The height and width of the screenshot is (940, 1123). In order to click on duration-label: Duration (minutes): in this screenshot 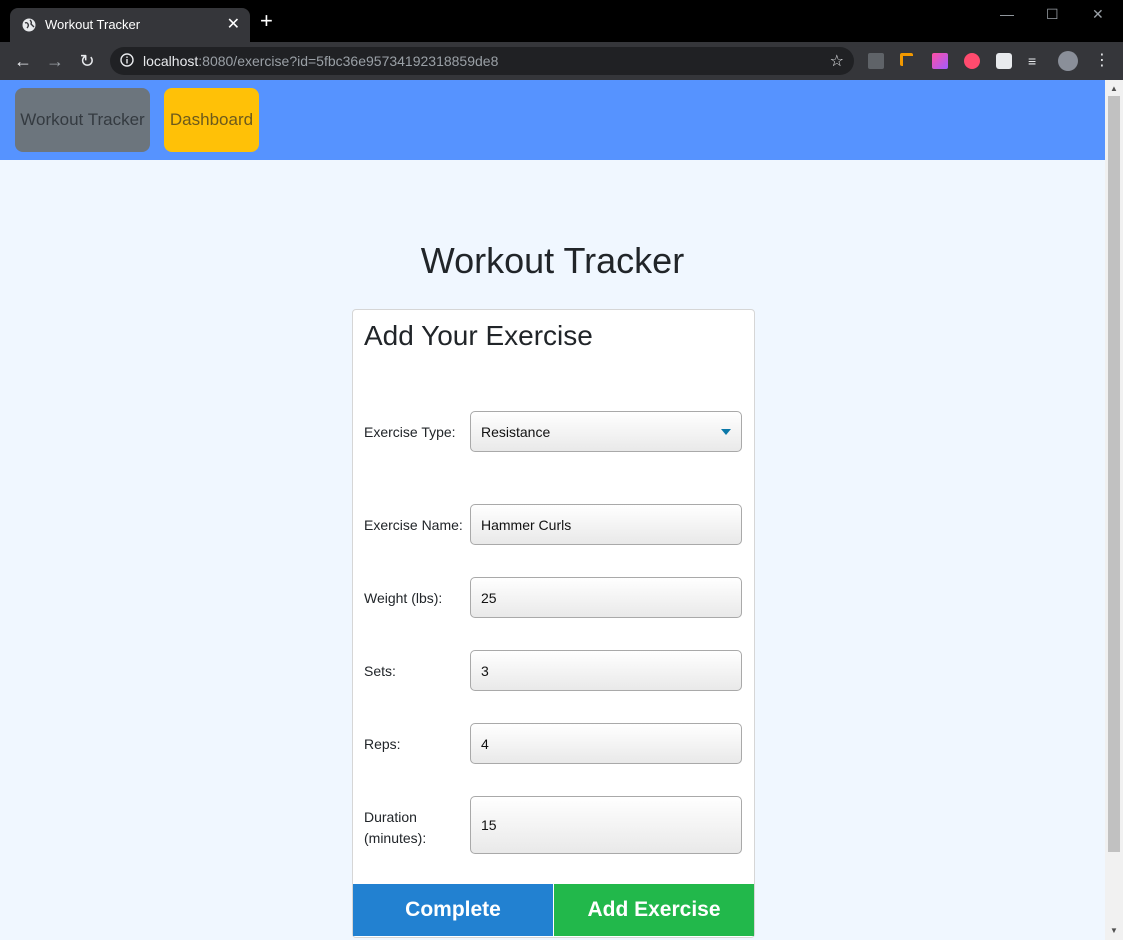, I will do `click(395, 828)`.